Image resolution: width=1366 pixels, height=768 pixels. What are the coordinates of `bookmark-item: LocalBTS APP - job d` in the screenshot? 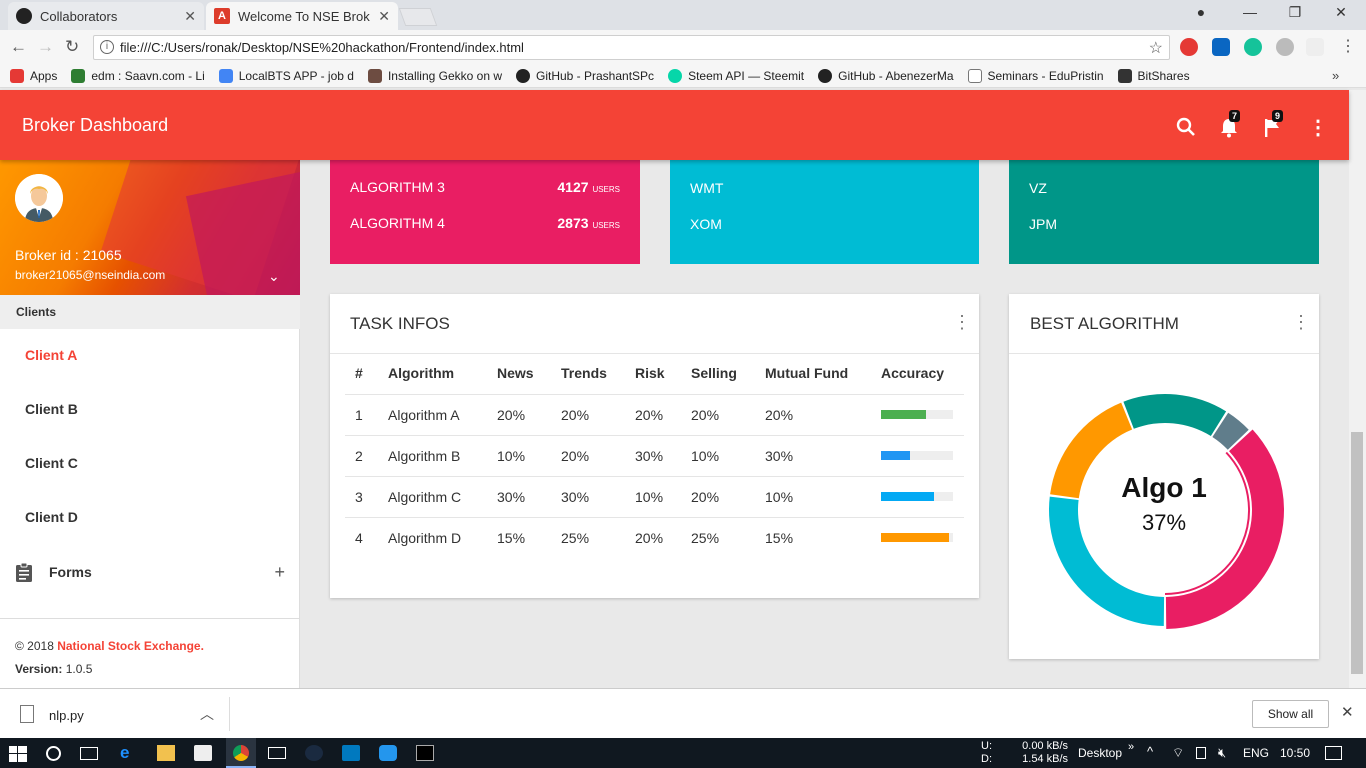 It's located at (286, 75).